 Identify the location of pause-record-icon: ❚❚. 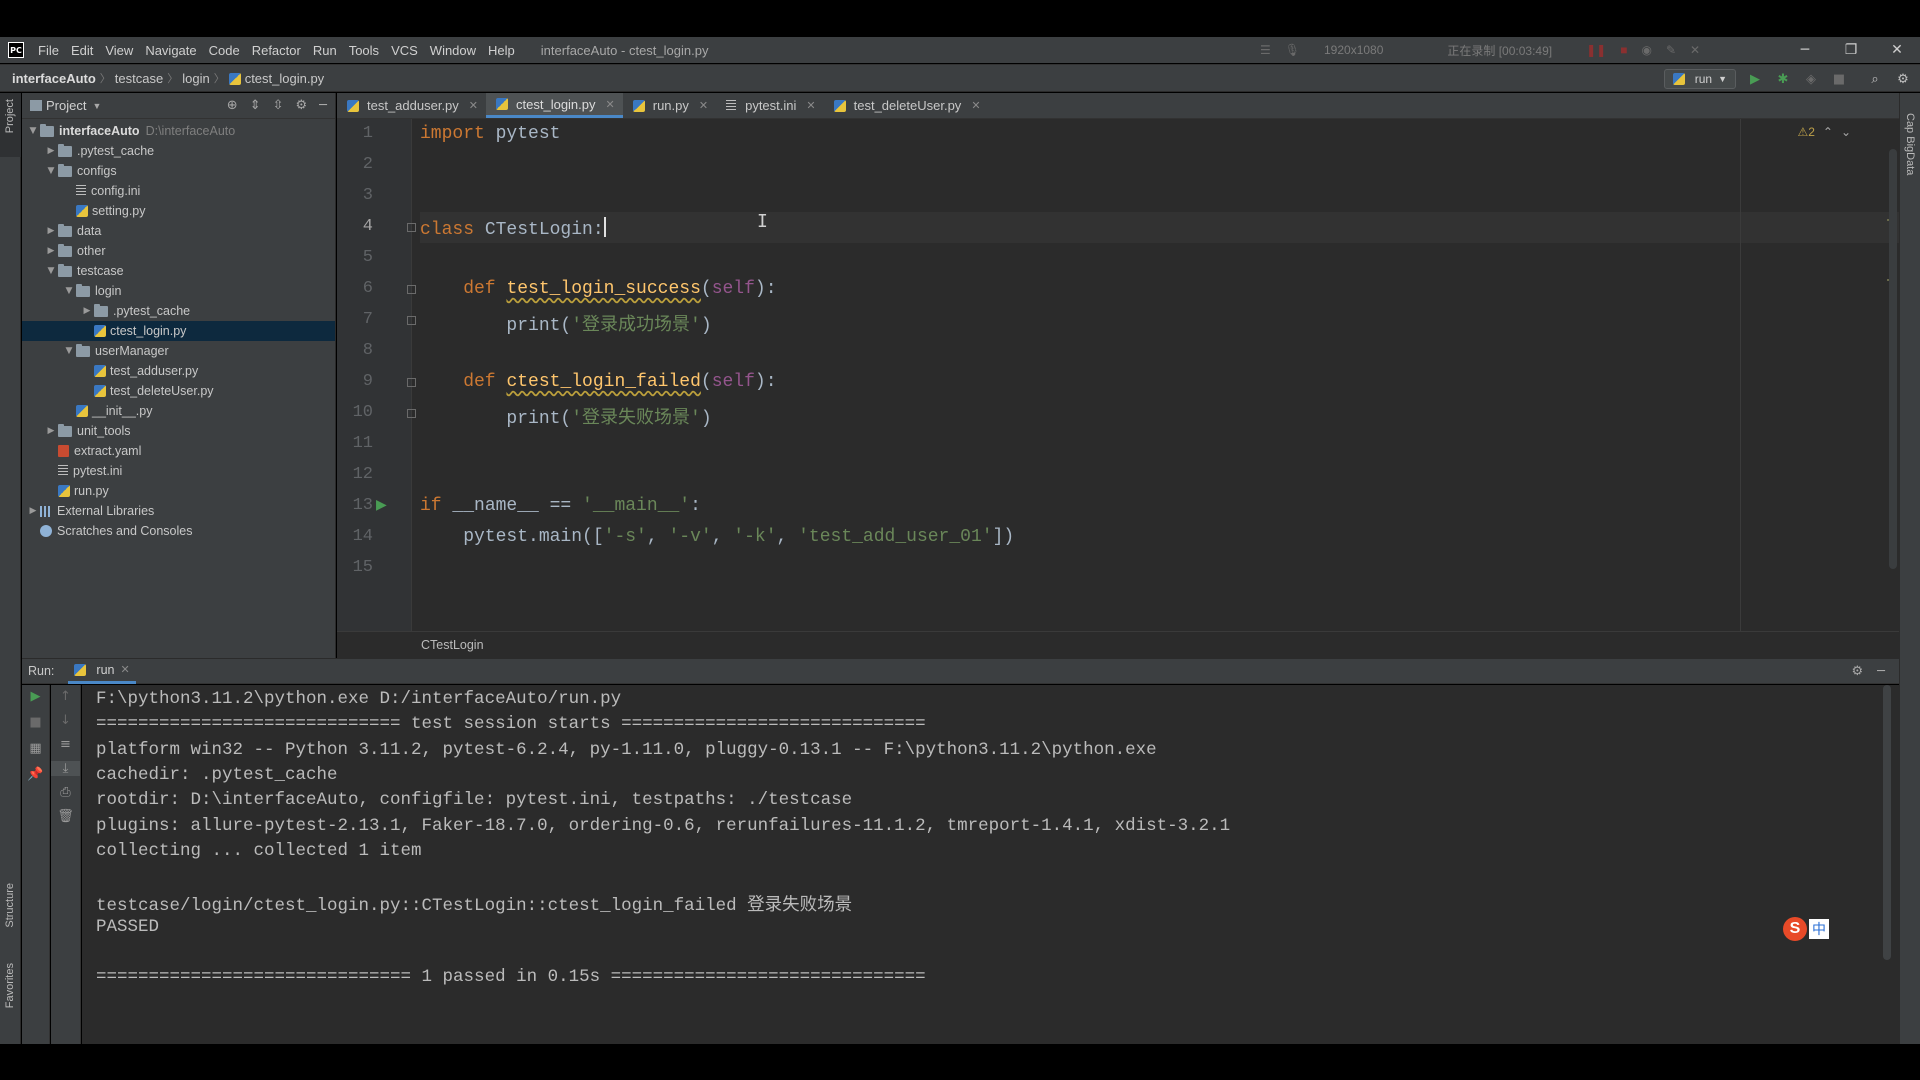
(1596, 50).